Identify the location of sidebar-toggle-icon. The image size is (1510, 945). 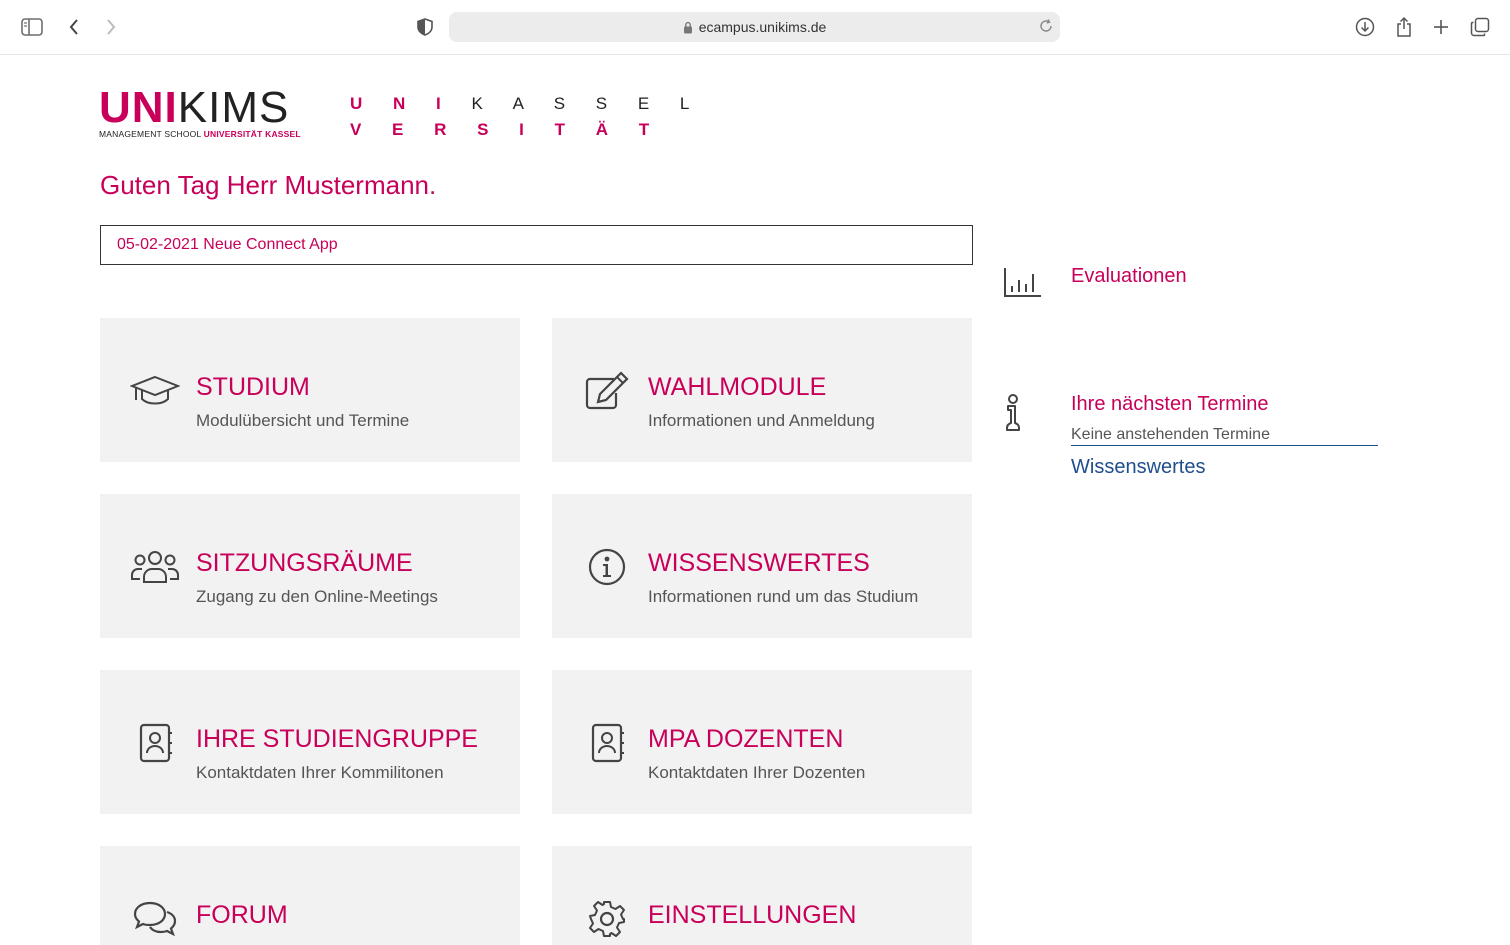
(32, 27).